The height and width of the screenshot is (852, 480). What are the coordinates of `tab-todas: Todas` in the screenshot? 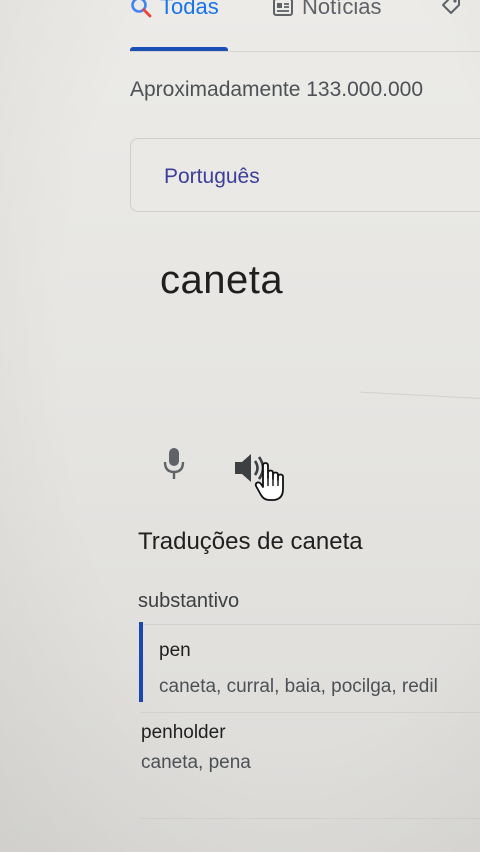 It's located at (174, 10).